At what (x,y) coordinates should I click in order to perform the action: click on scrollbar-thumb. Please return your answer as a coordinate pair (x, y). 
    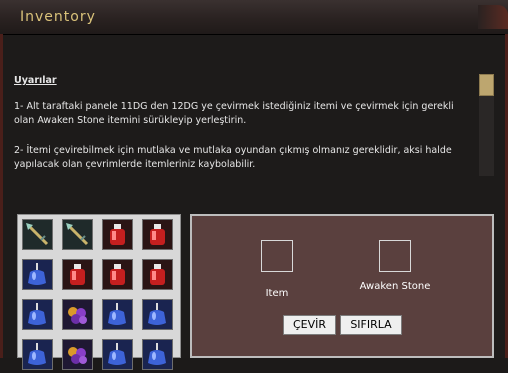
    Looking at the image, I should click on (486, 85).